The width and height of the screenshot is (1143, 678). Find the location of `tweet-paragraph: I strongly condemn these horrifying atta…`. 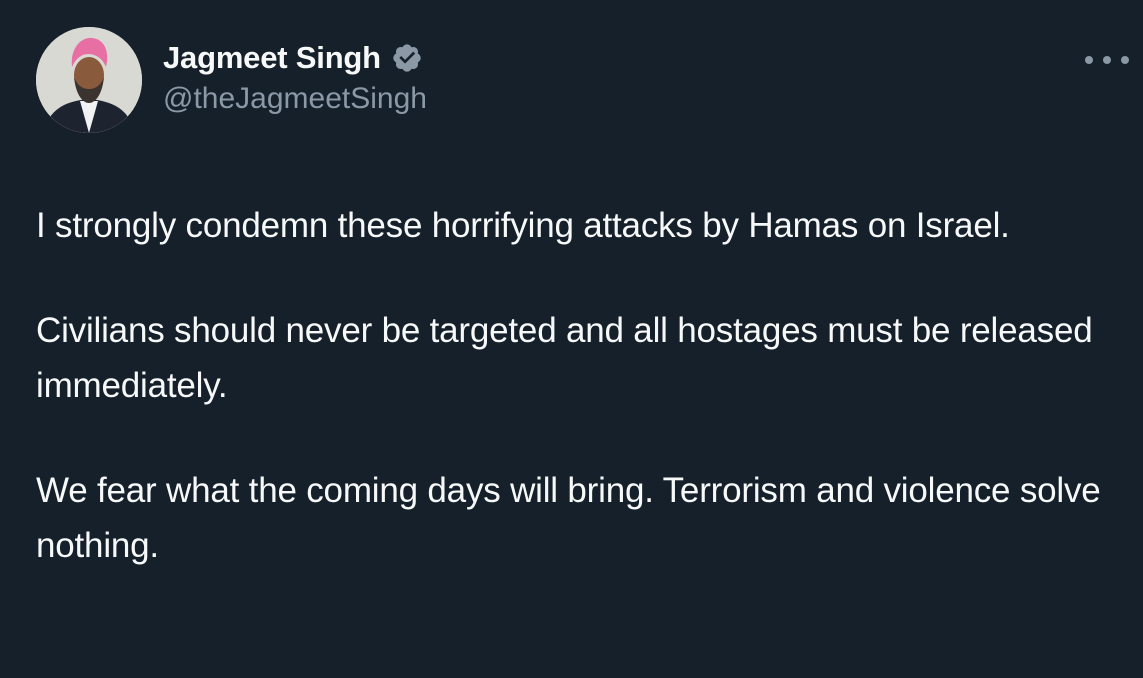

tweet-paragraph: I strongly condemn these horrifying atta… is located at coordinates (523, 225).